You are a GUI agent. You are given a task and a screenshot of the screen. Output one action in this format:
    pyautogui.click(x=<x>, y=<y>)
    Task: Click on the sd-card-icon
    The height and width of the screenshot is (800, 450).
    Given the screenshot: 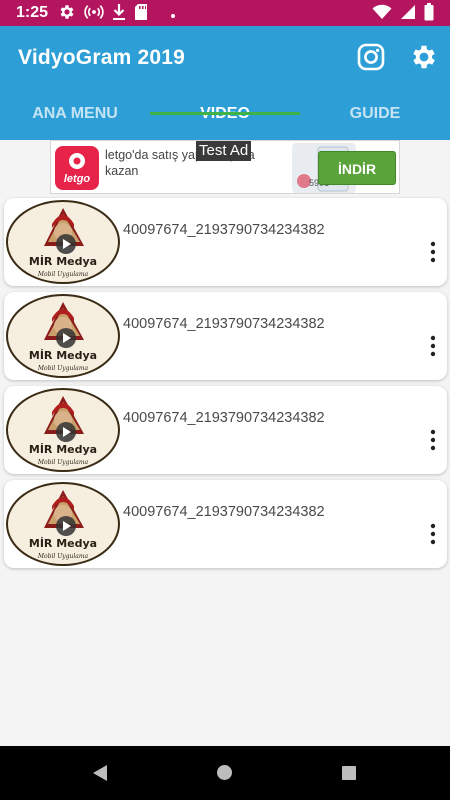 What is the action you would take?
    pyautogui.click(x=141, y=14)
    